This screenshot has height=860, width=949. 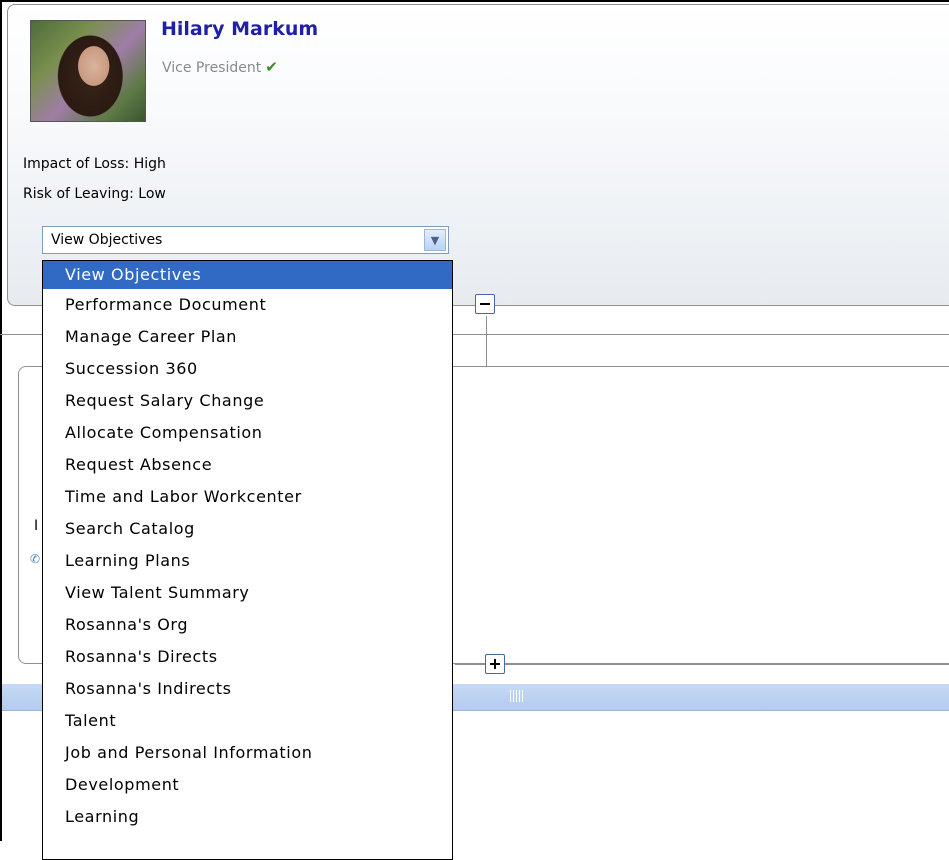 I want to click on dropdown-option: View Objectives, so click(x=247, y=275).